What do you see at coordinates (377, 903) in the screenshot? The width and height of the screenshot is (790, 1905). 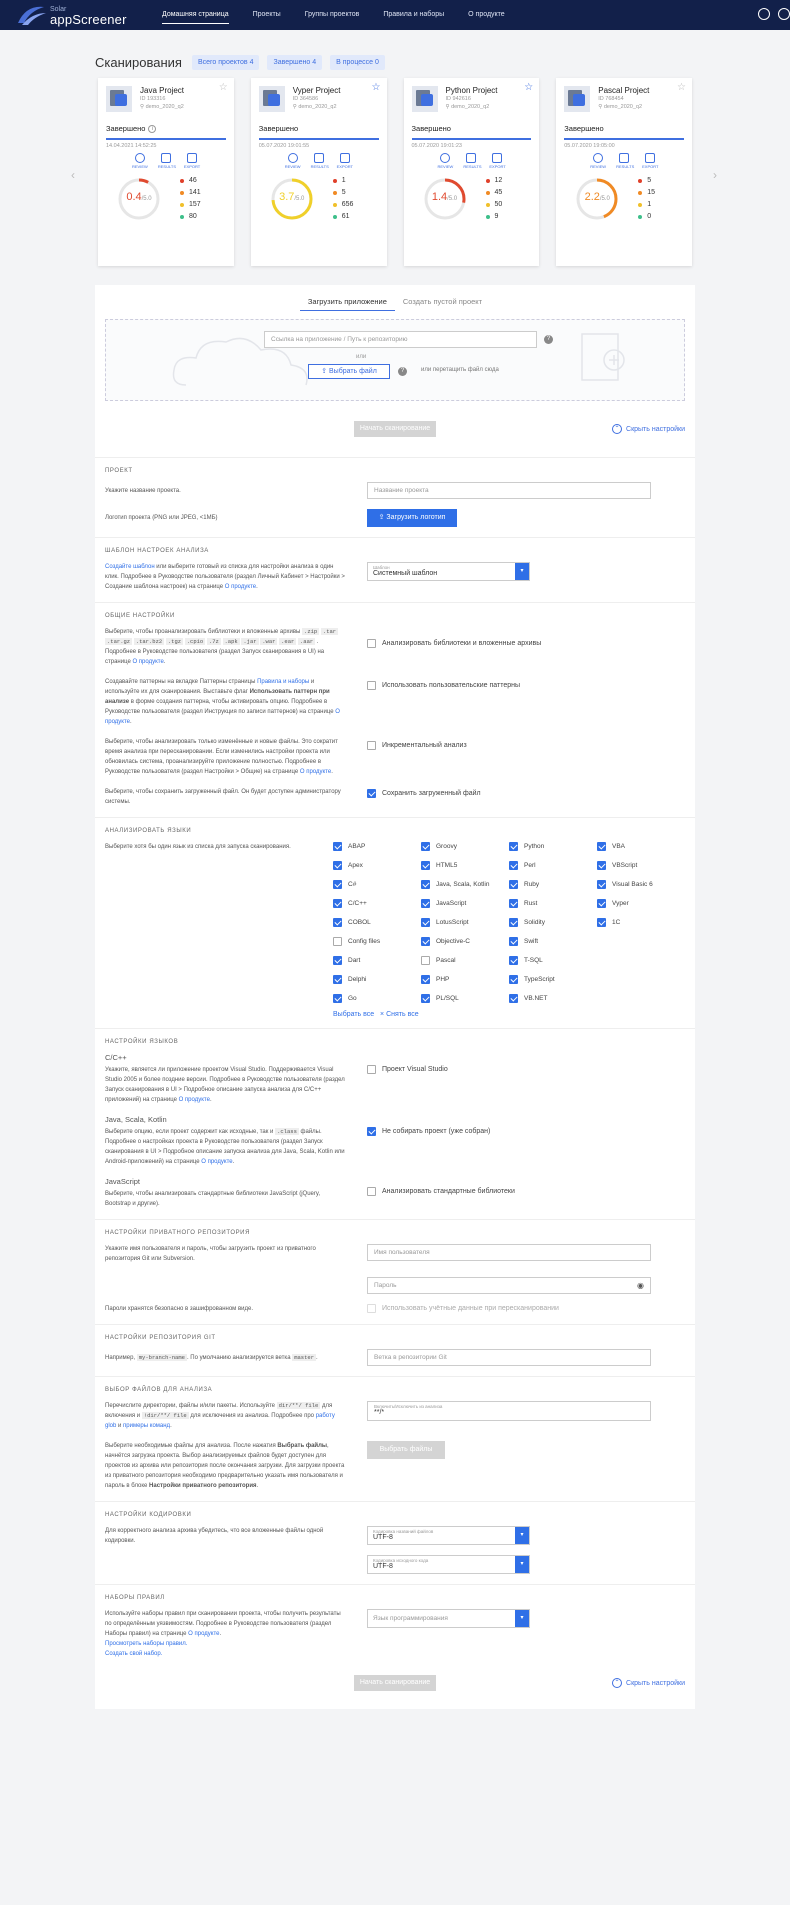 I see `language-checkbox: C/C++` at bounding box center [377, 903].